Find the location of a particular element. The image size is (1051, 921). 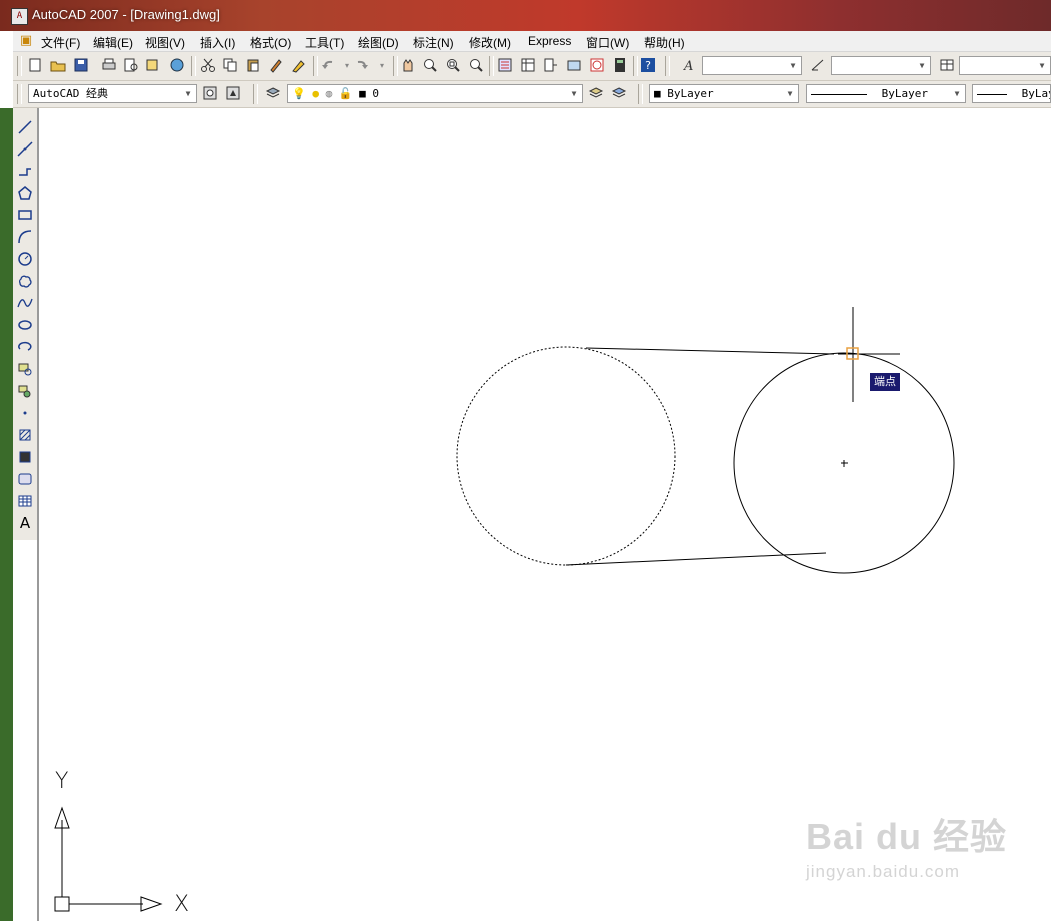

watermark-url: jingyan.baidu.com is located at coordinates (883, 871).